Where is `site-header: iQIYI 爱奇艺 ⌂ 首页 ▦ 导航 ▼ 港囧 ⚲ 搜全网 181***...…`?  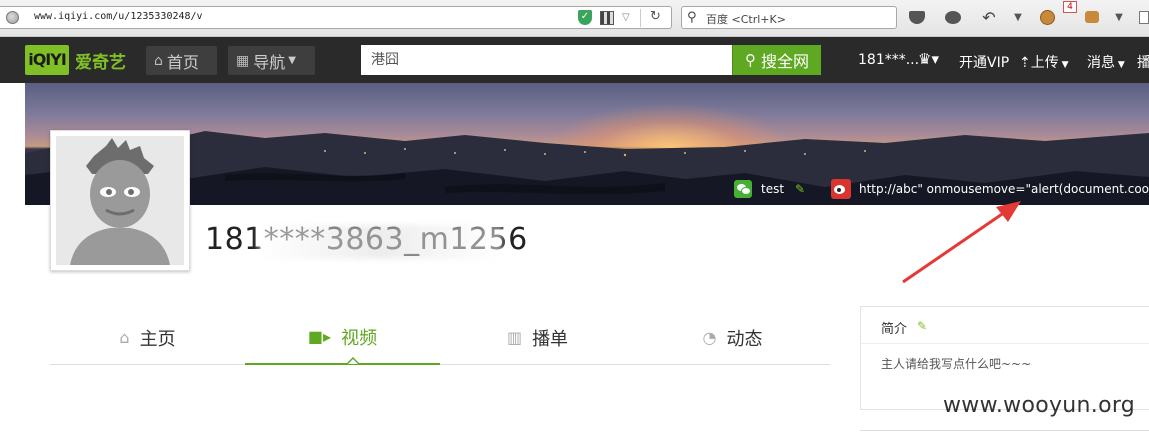
site-header: iQIYI 爱奇艺 ⌂ 首页 ▦ 导航 ▼ 港囧 ⚲ 搜全网 181***...… is located at coordinates (574, 60).